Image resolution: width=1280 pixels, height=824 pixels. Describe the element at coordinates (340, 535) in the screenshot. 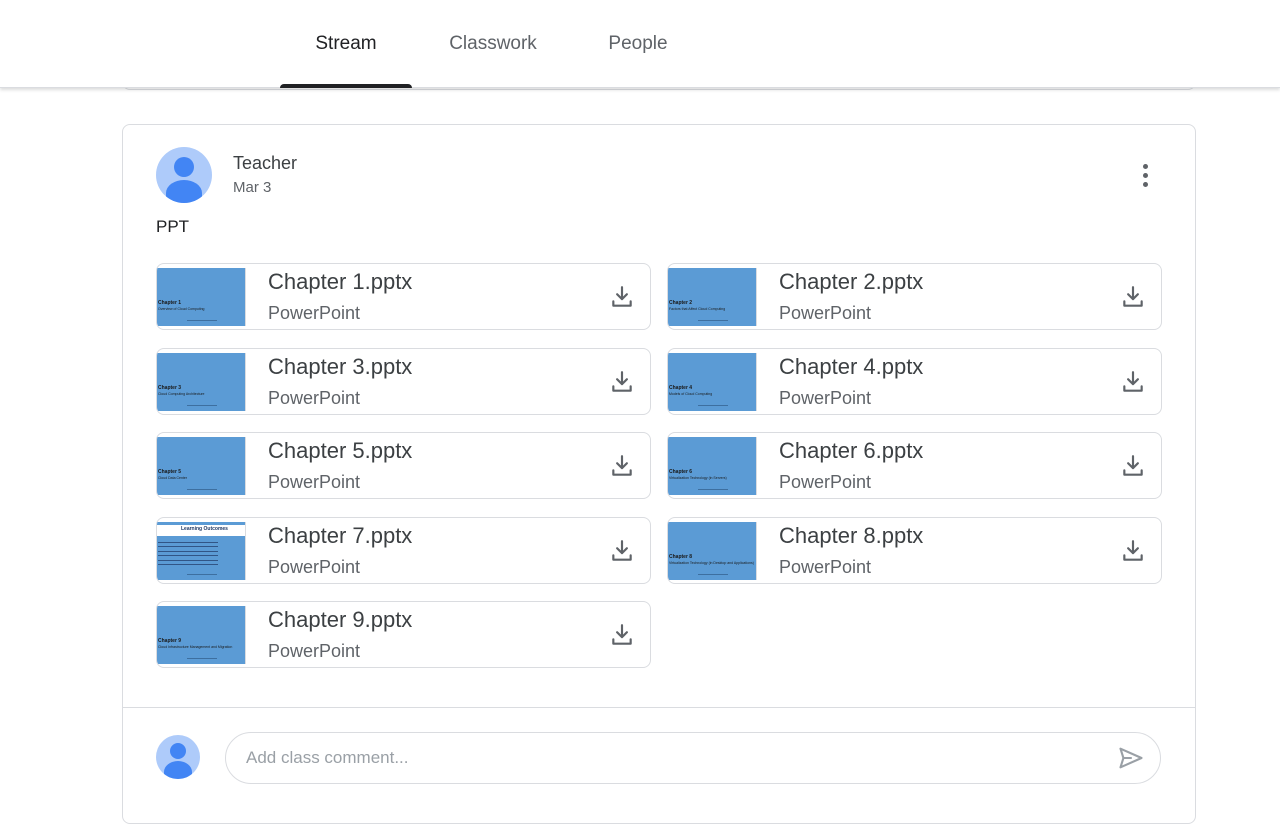

I see `attachment-name: Chapter 7.pptx` at that location.